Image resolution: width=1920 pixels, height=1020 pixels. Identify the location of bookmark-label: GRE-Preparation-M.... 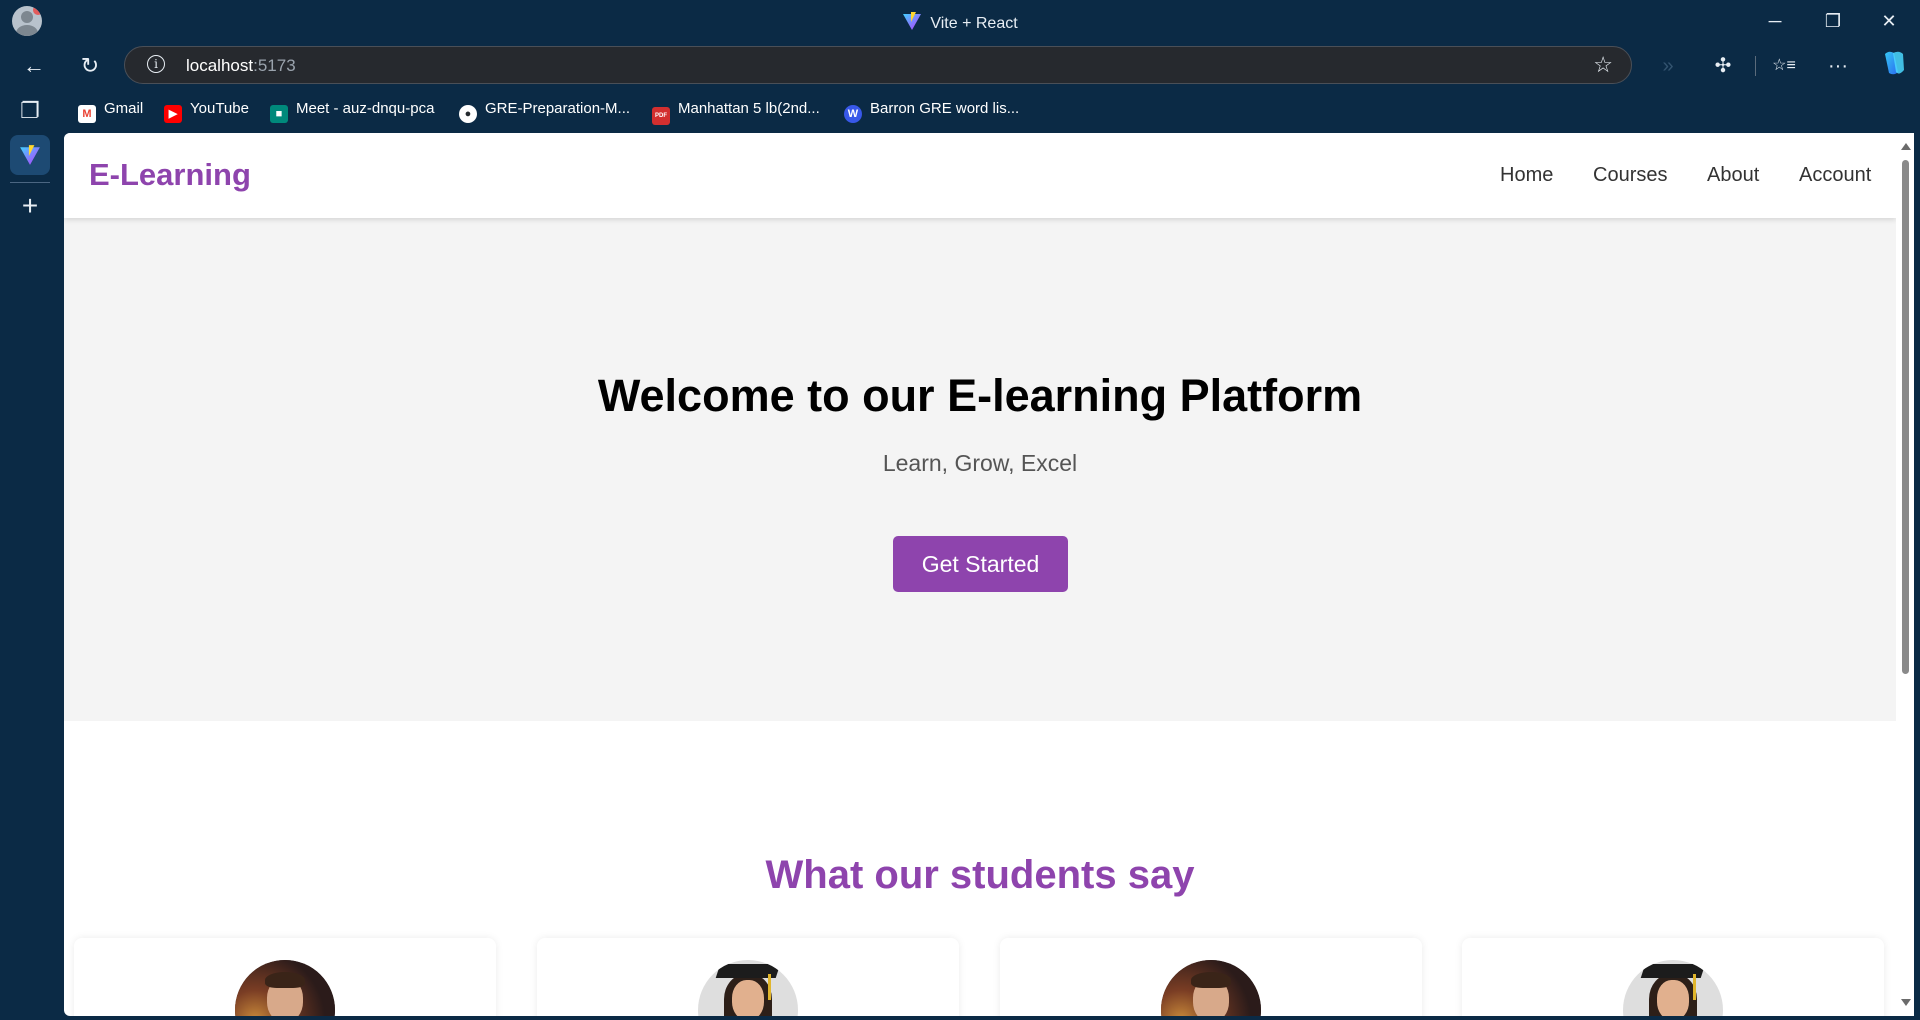
(558, 108).